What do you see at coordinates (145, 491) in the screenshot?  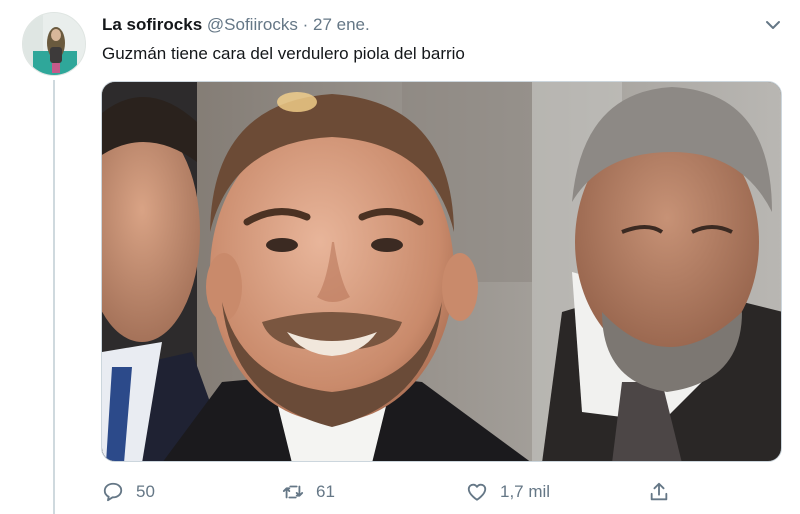 I see `reply-count: 50` at bounding box center [145, 491].